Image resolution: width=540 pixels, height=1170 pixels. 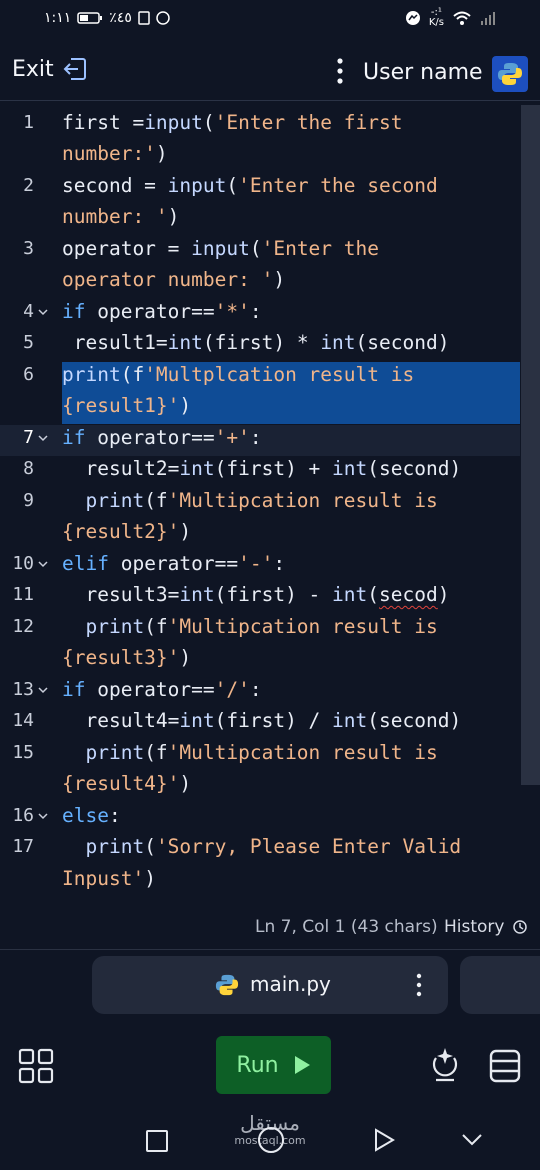 What do you see at coordinates (232, 122) in the screenshot?
I see `code-text: first =input('Enter the first` at bounding box center [232, 122].